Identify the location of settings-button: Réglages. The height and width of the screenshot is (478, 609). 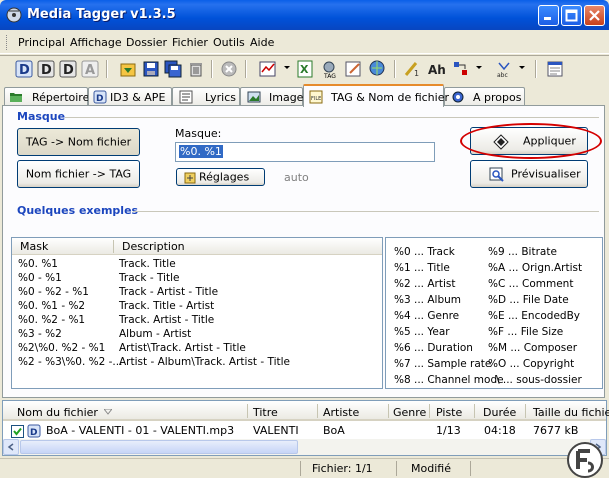
(220, 177).